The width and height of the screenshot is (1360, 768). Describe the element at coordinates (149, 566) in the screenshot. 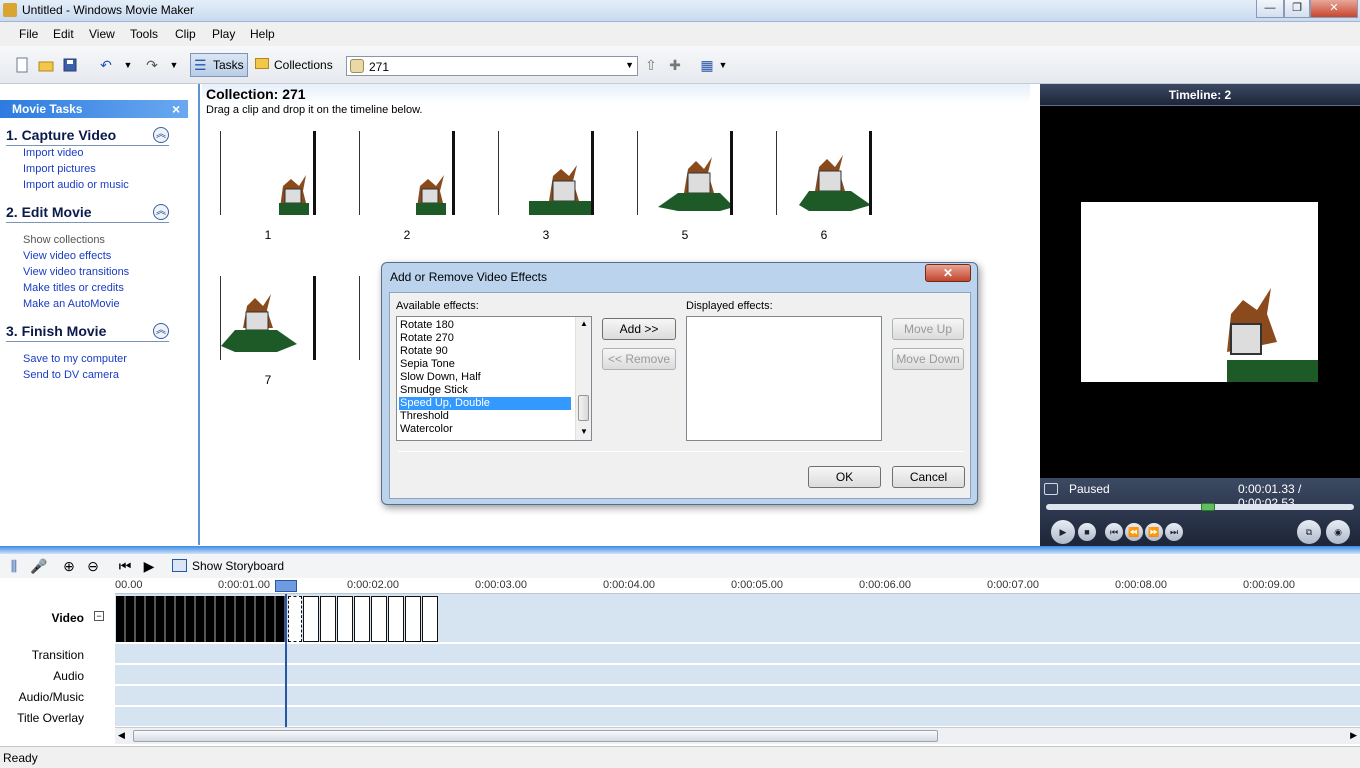

I see `play-timeline-icon: ▶` at that location.